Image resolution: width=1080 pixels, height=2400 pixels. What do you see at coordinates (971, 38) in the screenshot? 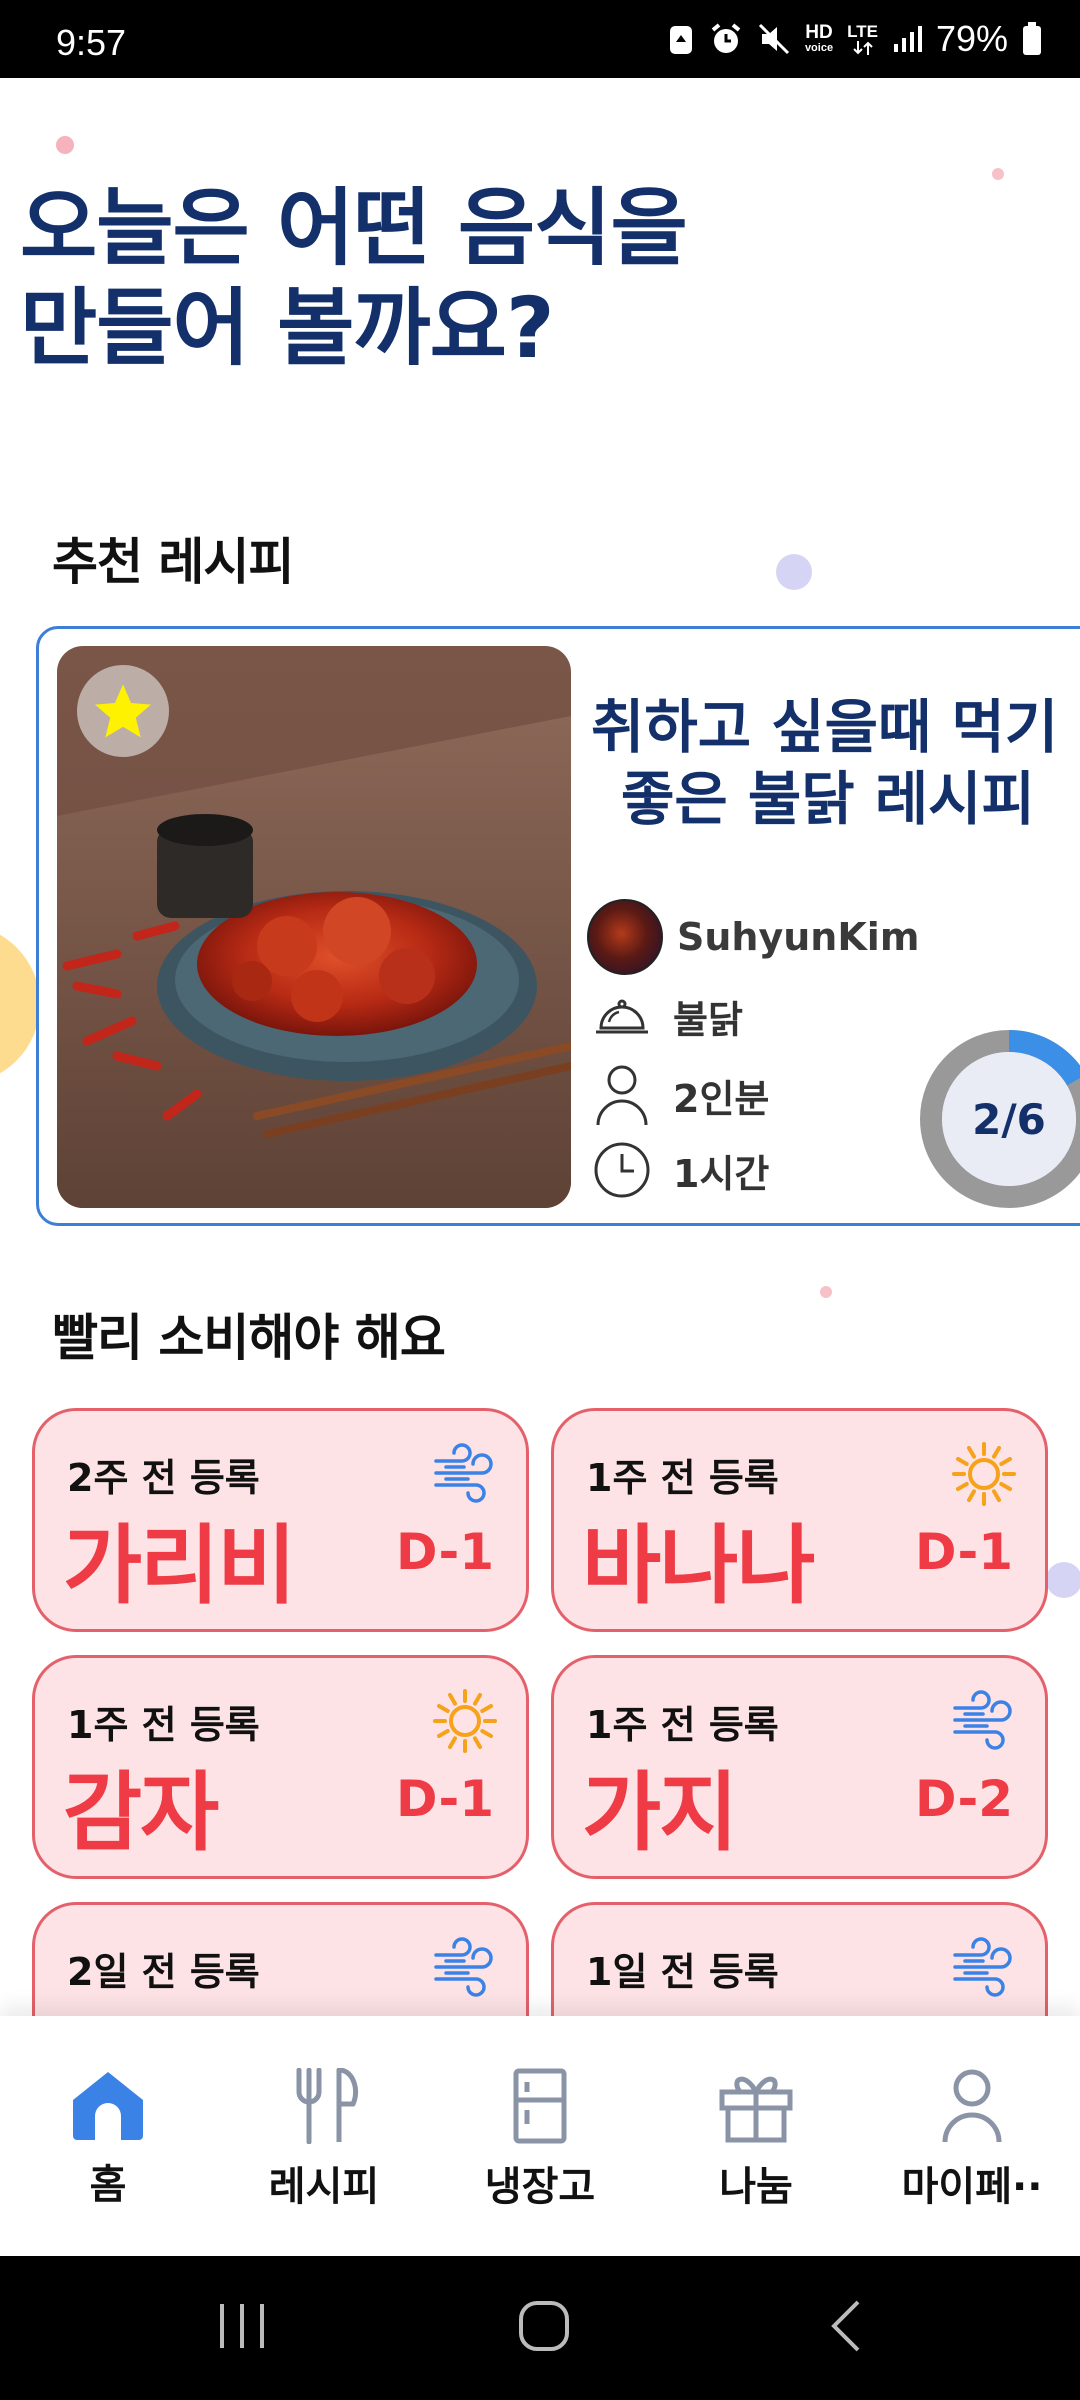
I see `battery-percent: 79%` at bounding box center [971, 38].